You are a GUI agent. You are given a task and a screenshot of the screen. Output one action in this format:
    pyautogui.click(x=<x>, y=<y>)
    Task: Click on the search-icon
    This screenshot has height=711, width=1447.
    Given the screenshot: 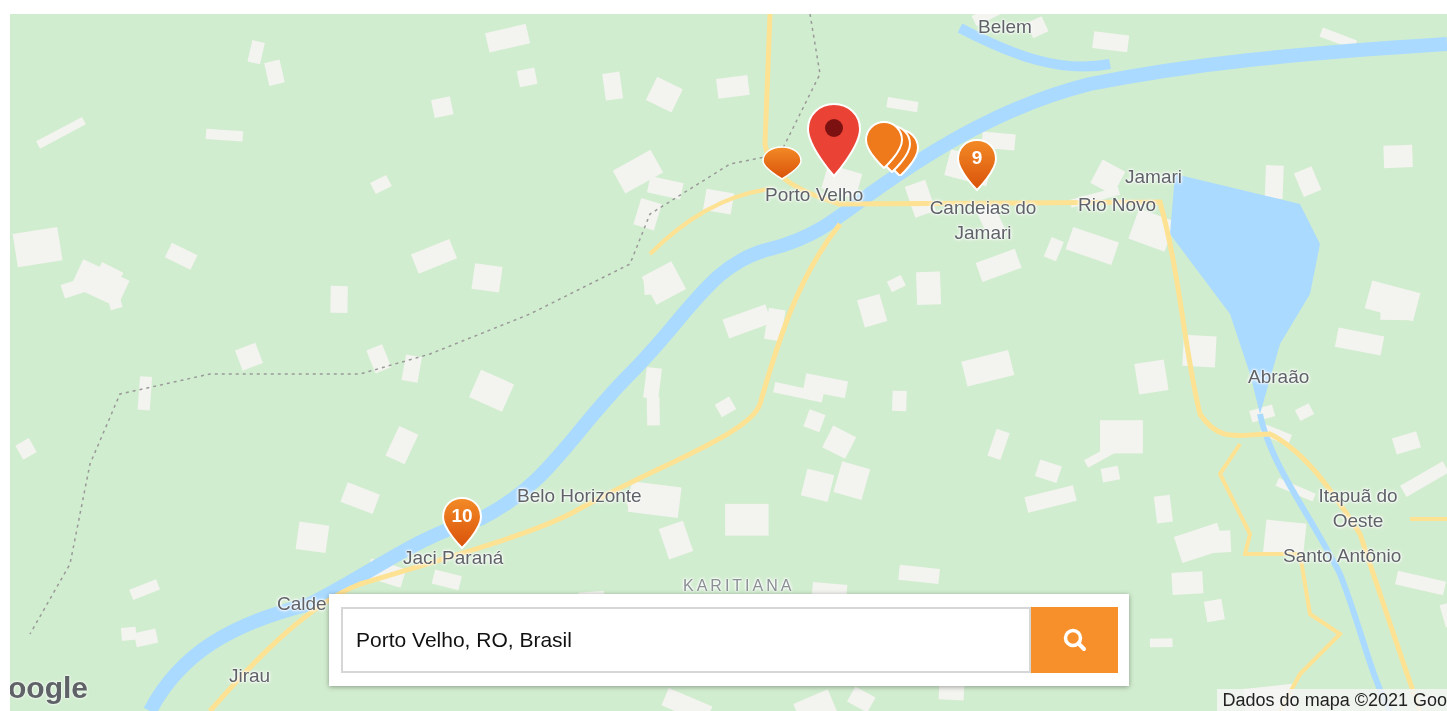 What is the action you would take?
    pyautogui.click(x=1074, y=640)
    